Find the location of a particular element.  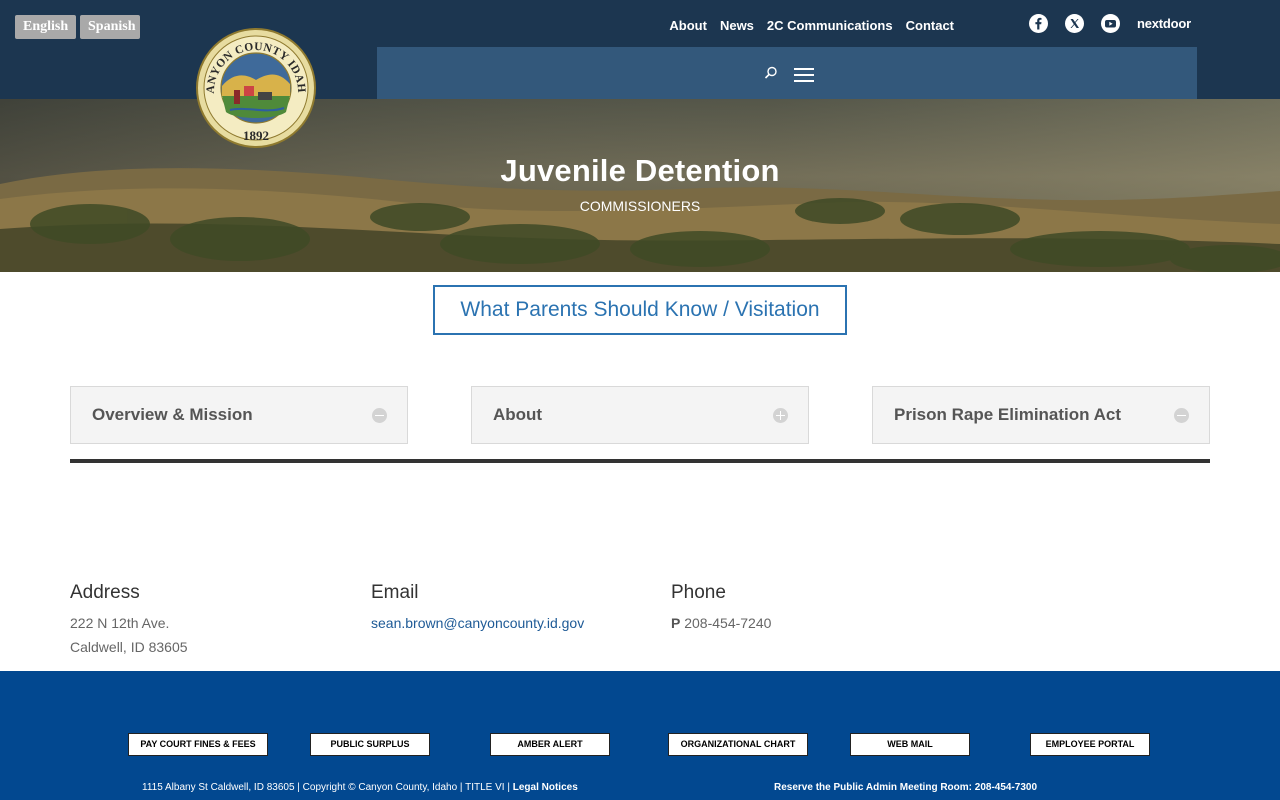

organizational-chart-button: ORGANIZATIONAL CHART is located at coordinates (738, 744).